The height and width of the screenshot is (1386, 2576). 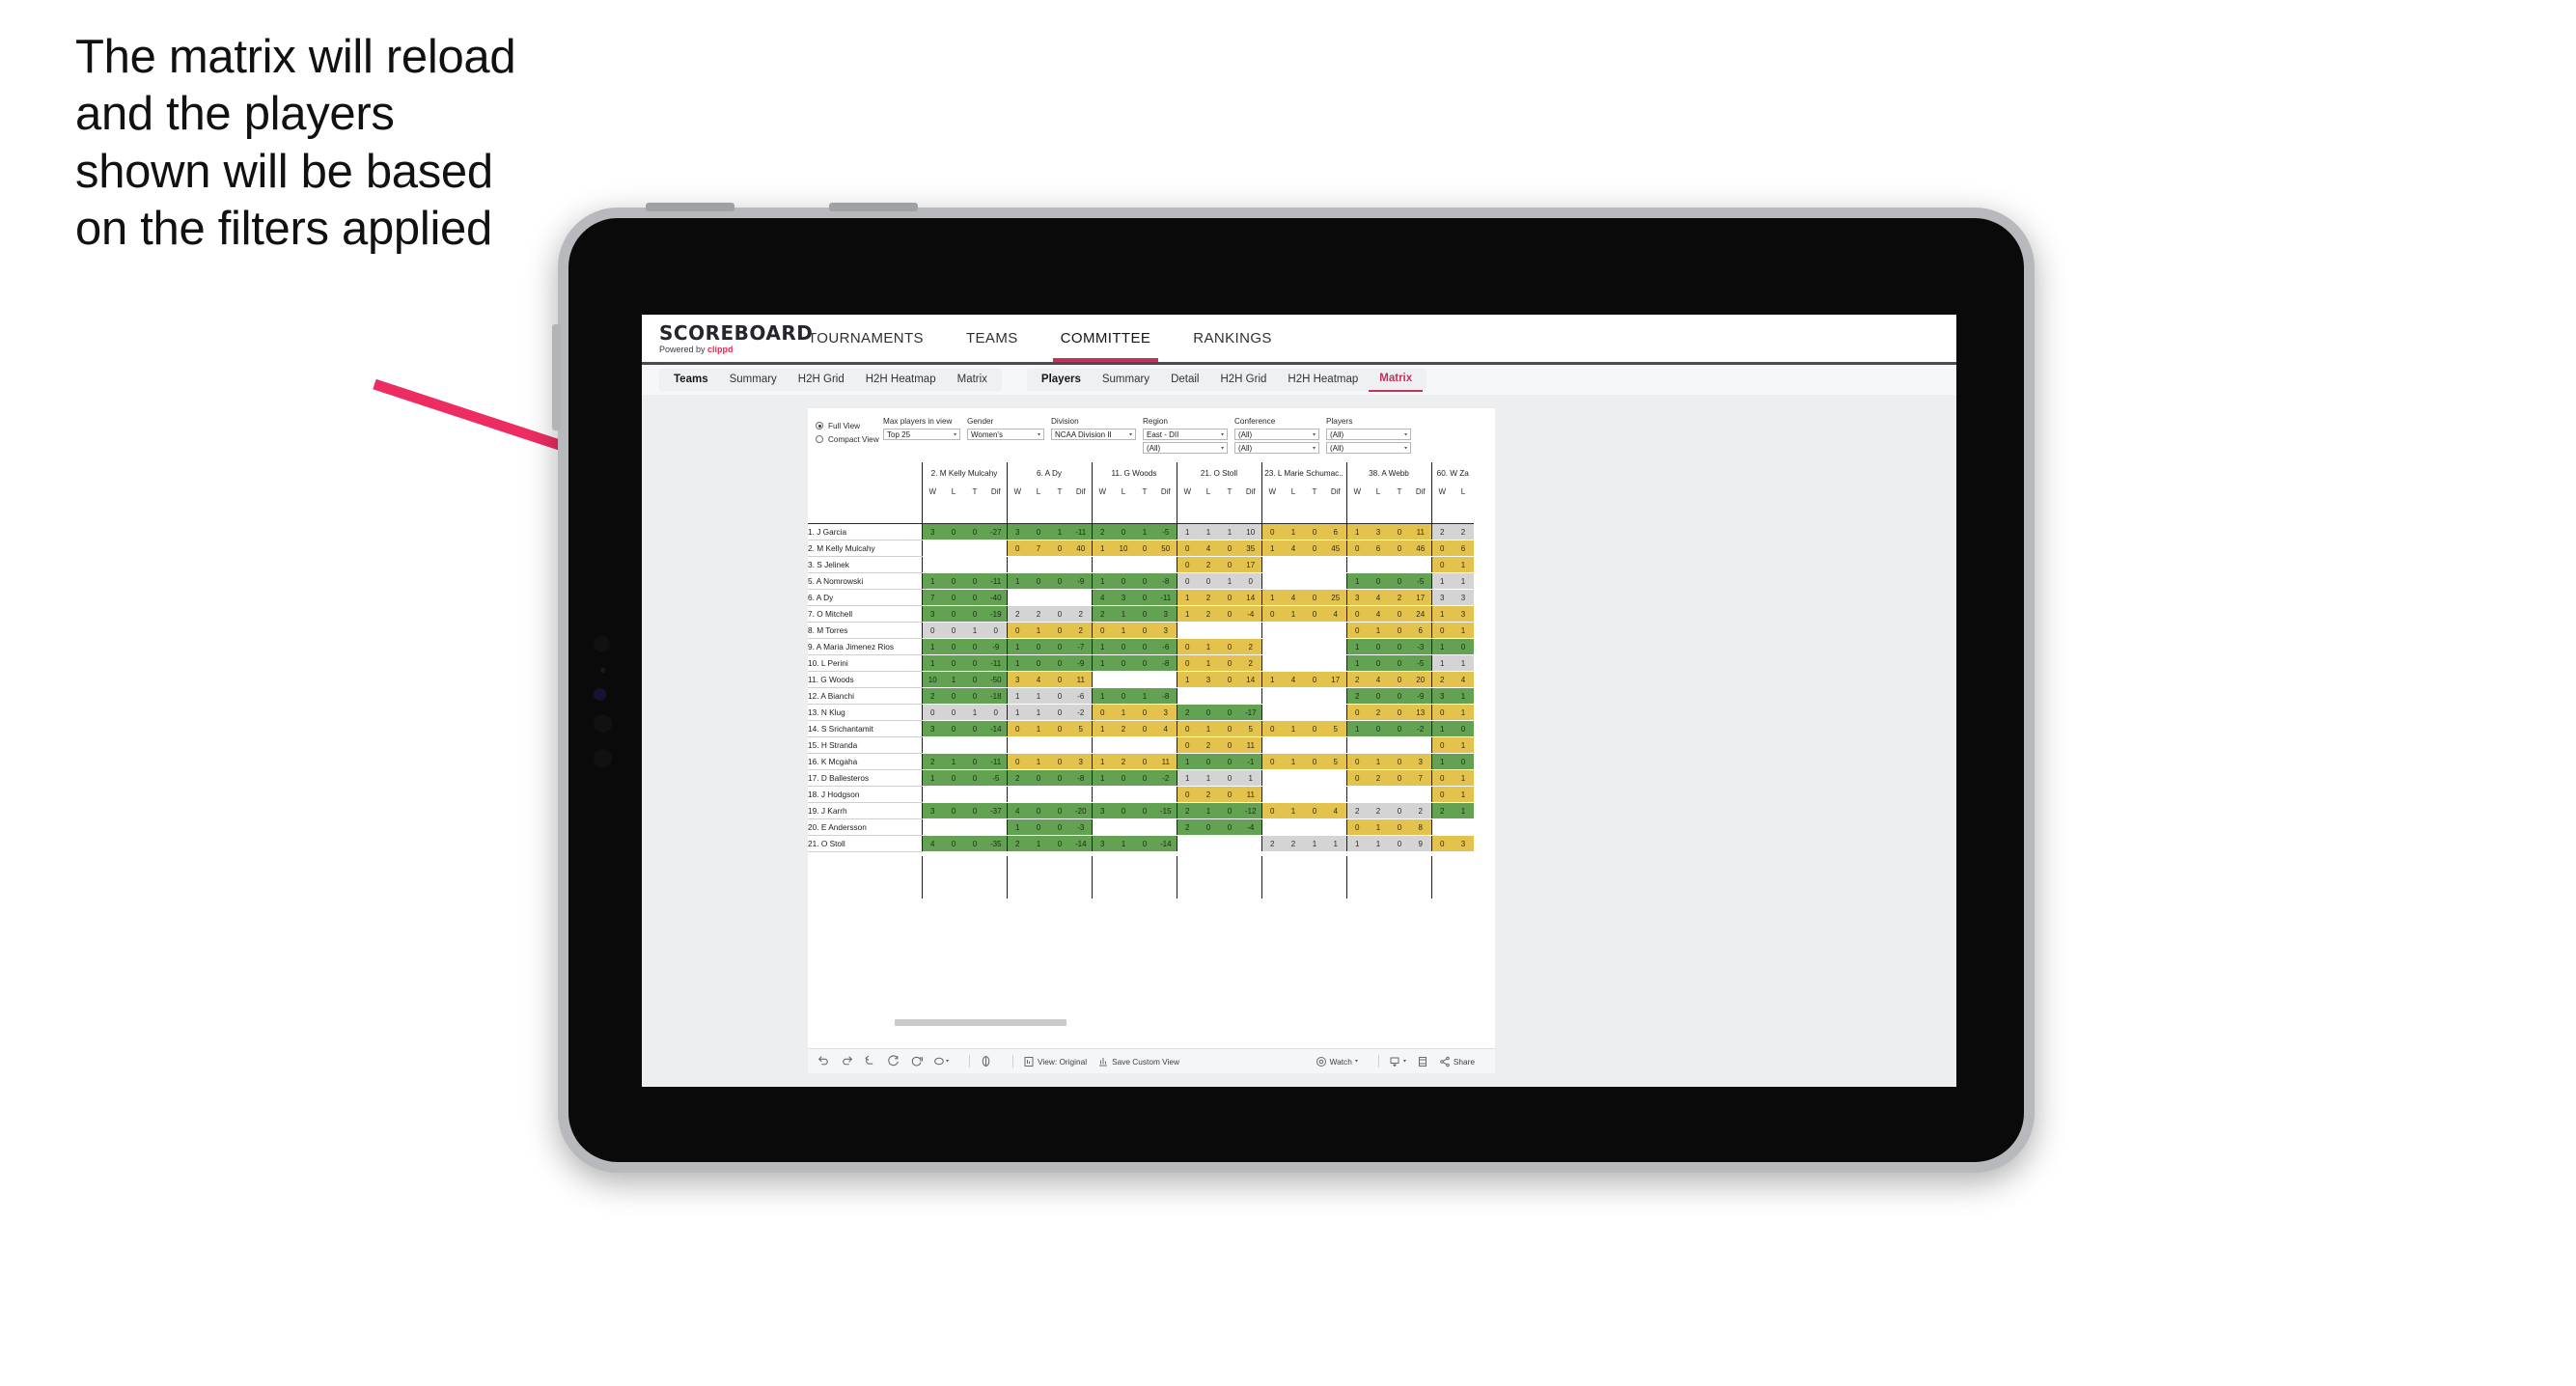 I want to click on matrix-subcolumn-header-t: T, so click(x=1314, y=492).